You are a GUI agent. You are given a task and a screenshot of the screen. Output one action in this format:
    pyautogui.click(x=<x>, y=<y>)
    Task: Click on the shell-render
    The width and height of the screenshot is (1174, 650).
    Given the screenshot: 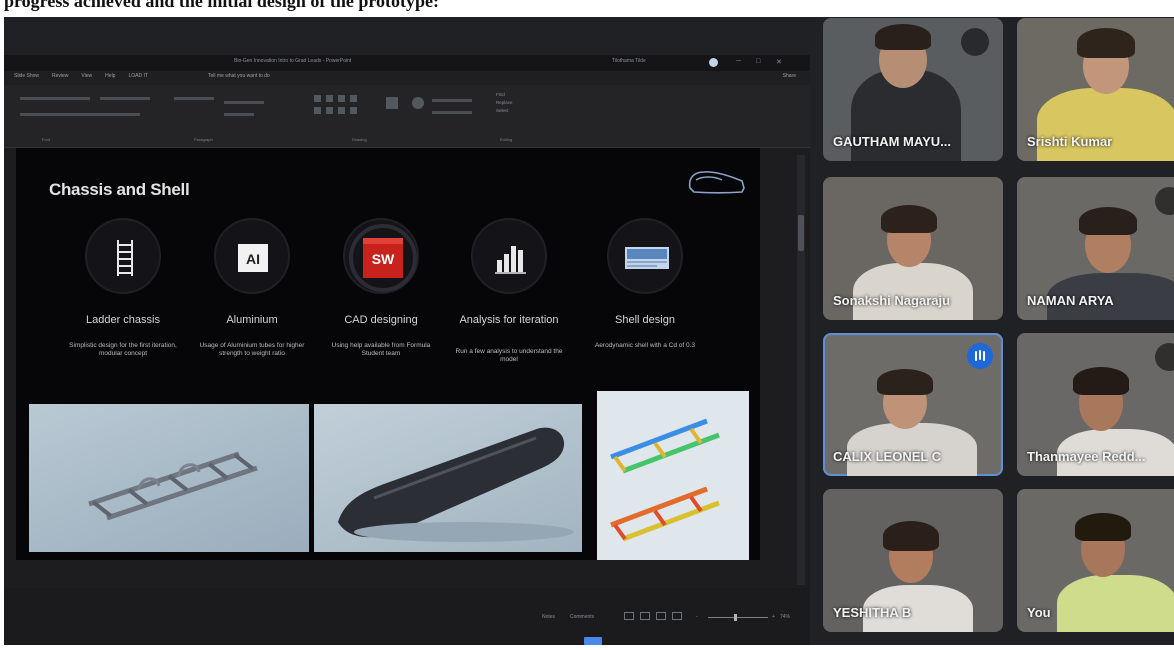 What is the action you would take?
    pyautogui.click(x=448, y=478)
    